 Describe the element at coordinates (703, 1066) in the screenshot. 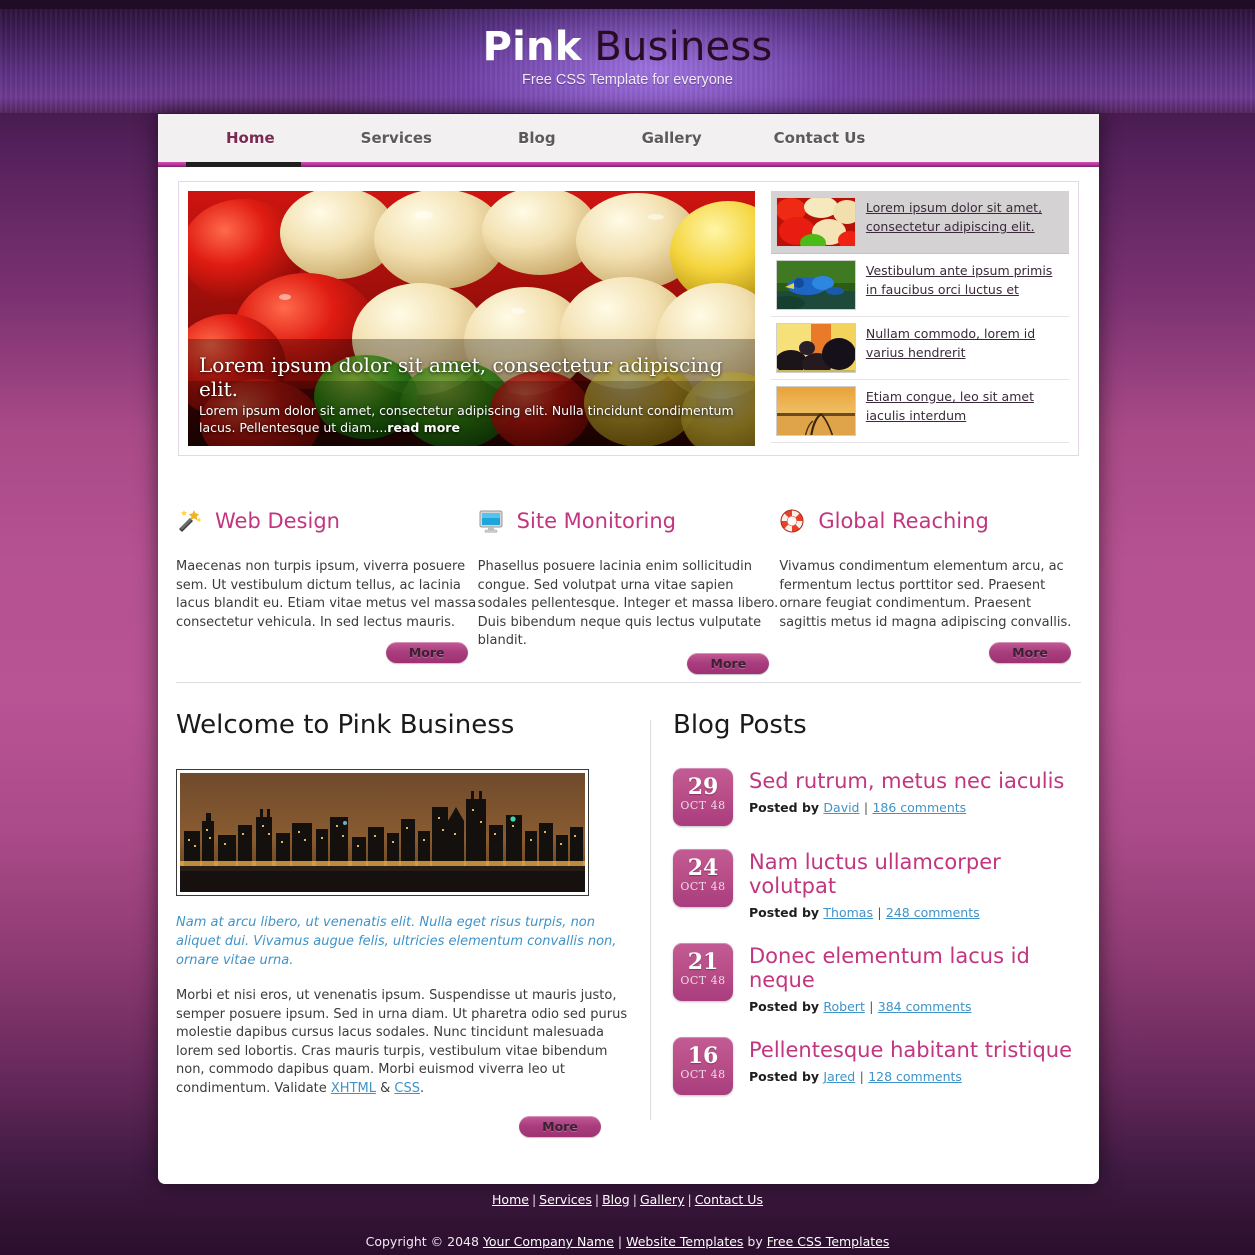

I see `post-date-badge: 16 OCT 48` at that location.